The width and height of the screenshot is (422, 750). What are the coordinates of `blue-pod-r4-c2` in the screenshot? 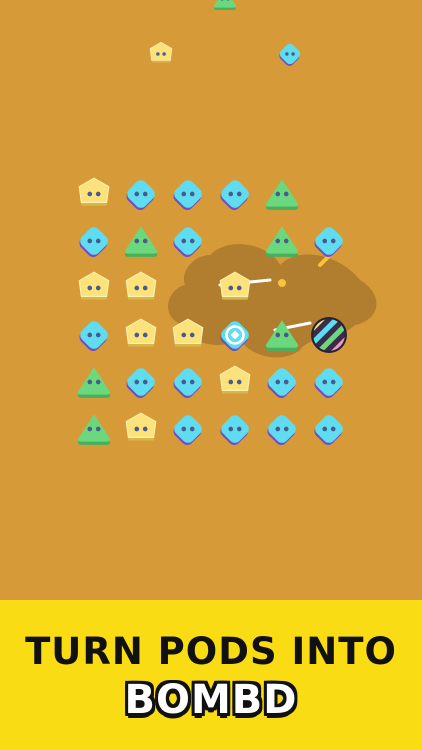 It's located at (188, 382).